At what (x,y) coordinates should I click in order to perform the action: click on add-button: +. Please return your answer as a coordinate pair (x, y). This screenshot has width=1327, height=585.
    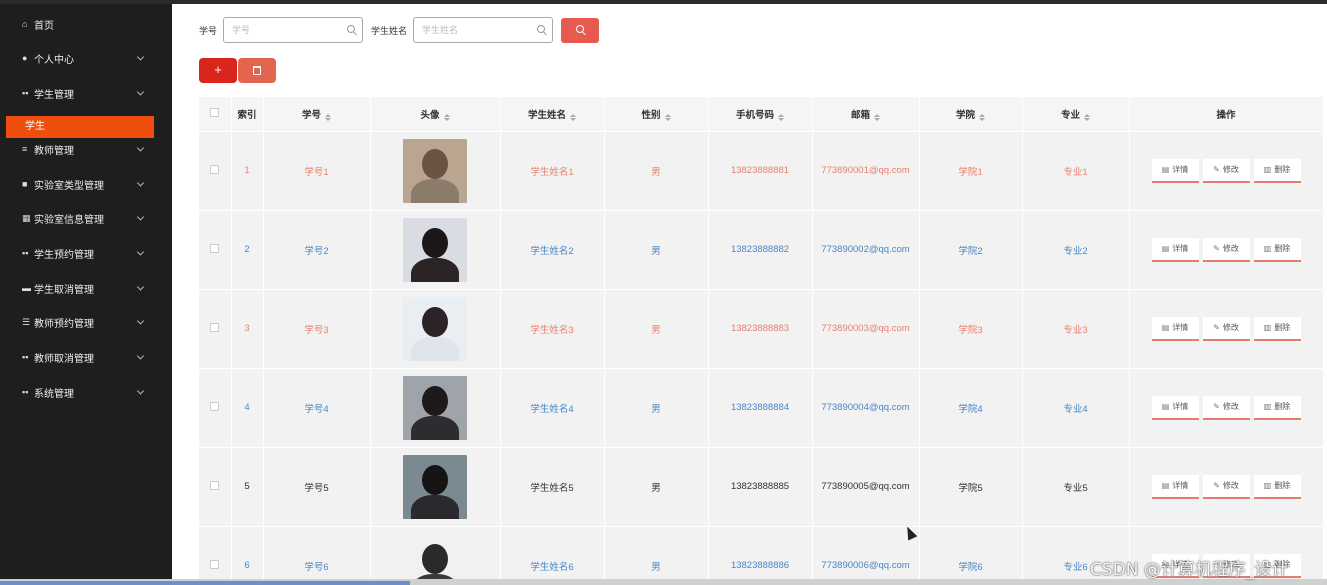
    Looking at the image, I should click on (218, 70).